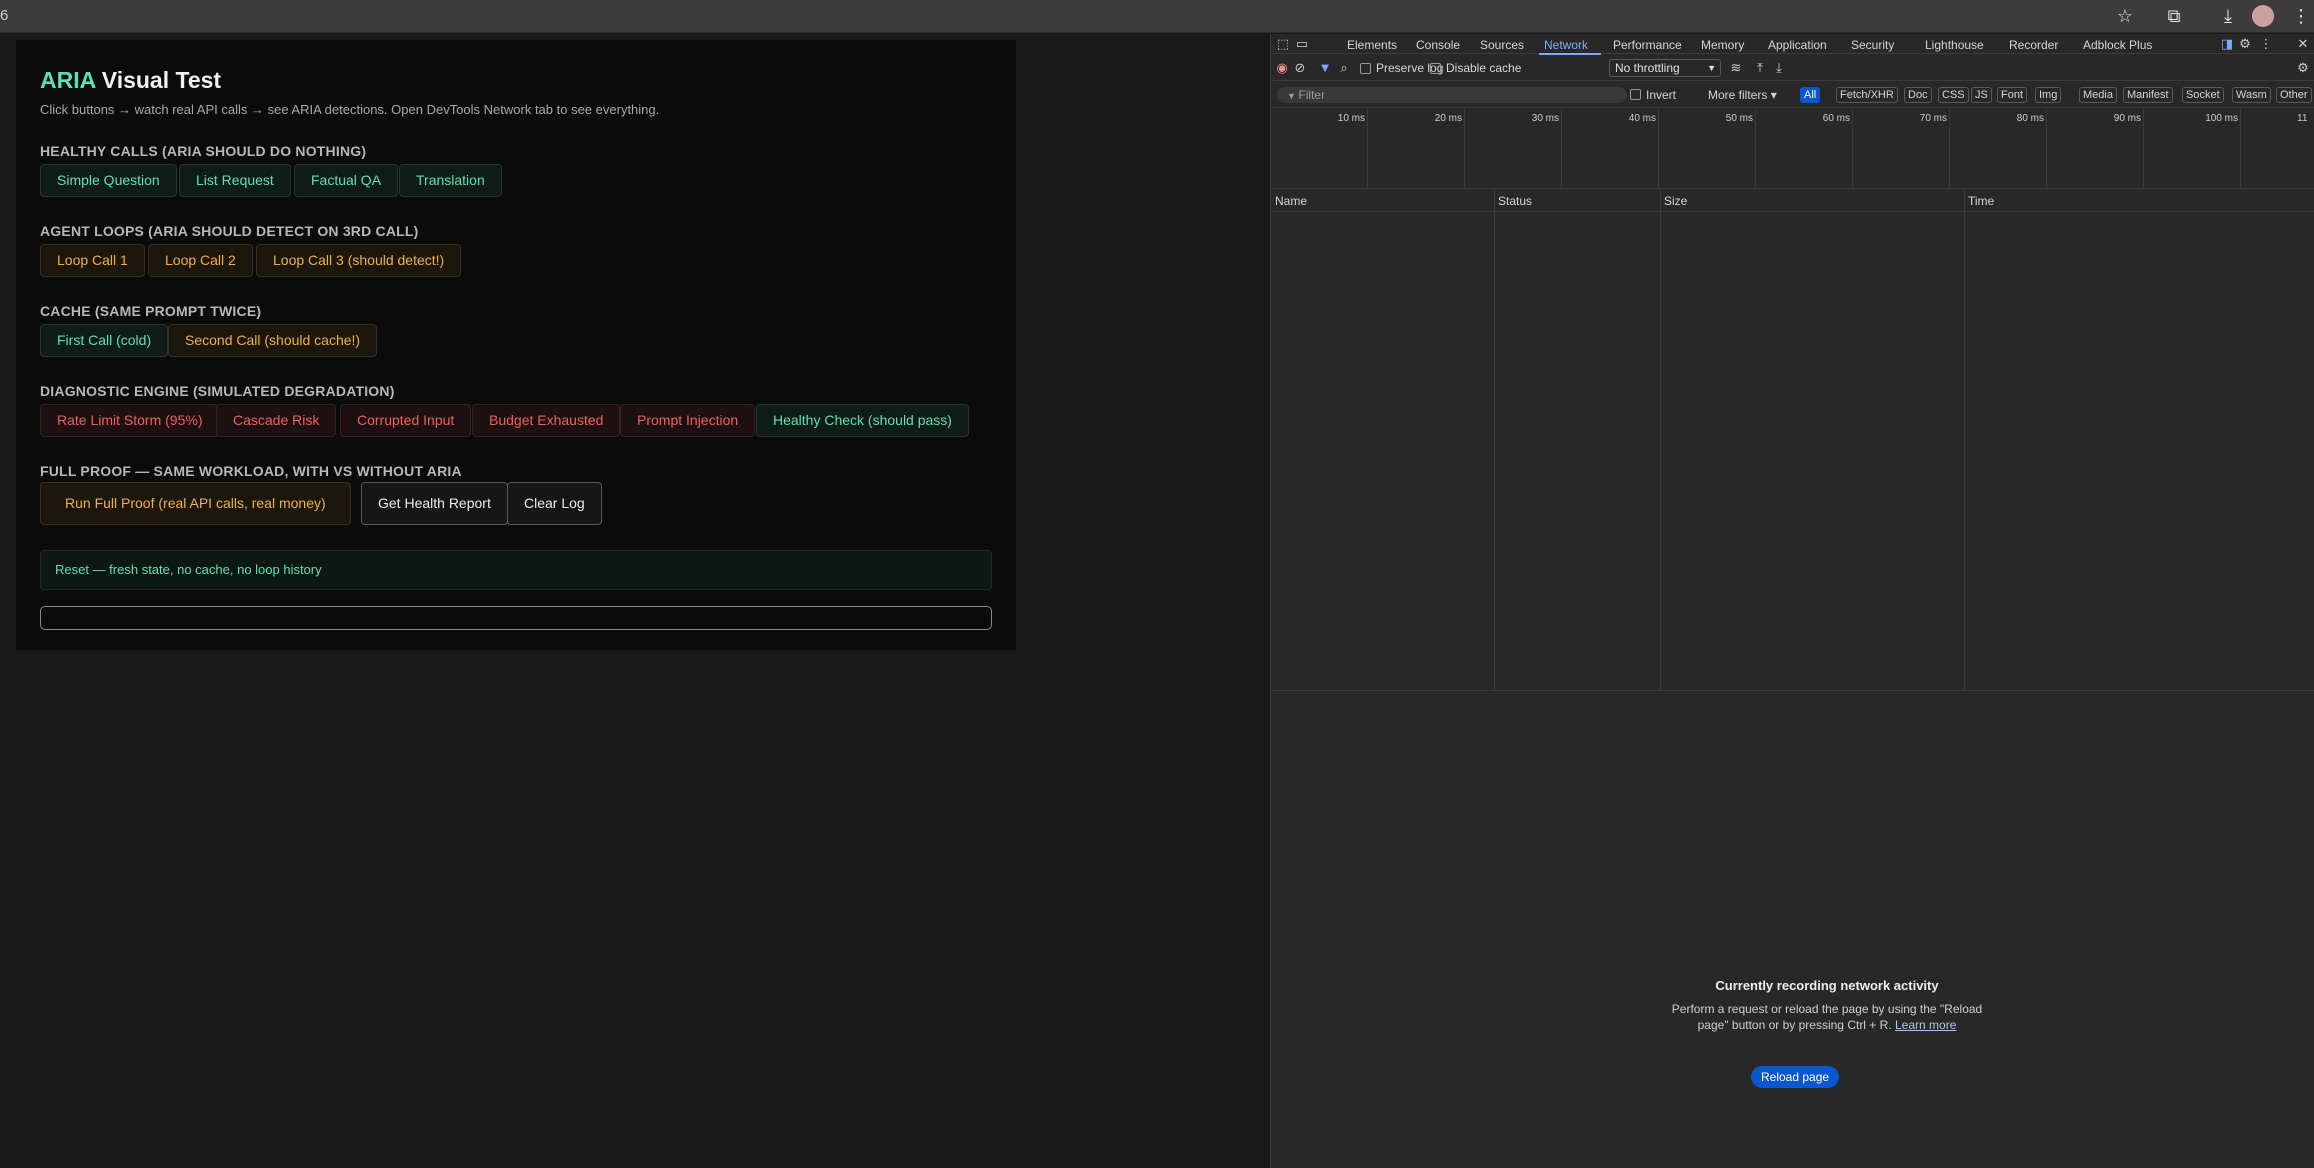  I want to click on factual-qa-button: Factual QA, so click(346, 180).